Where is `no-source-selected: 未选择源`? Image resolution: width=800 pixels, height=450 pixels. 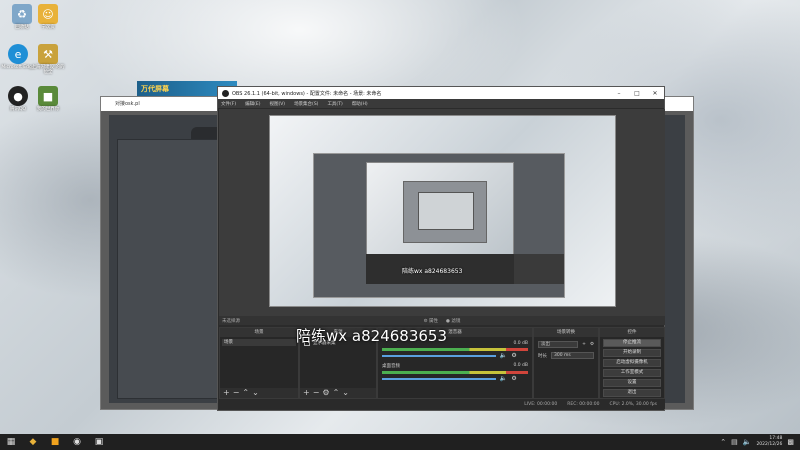
no-source-selected: 未选择源 is located at coordinates (231, 321).